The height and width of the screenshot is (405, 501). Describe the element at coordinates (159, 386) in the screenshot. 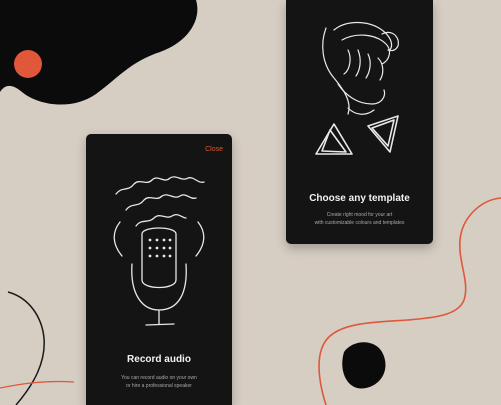

I see `record-audio-description-line-2: or hire a professional speaker` at that location.